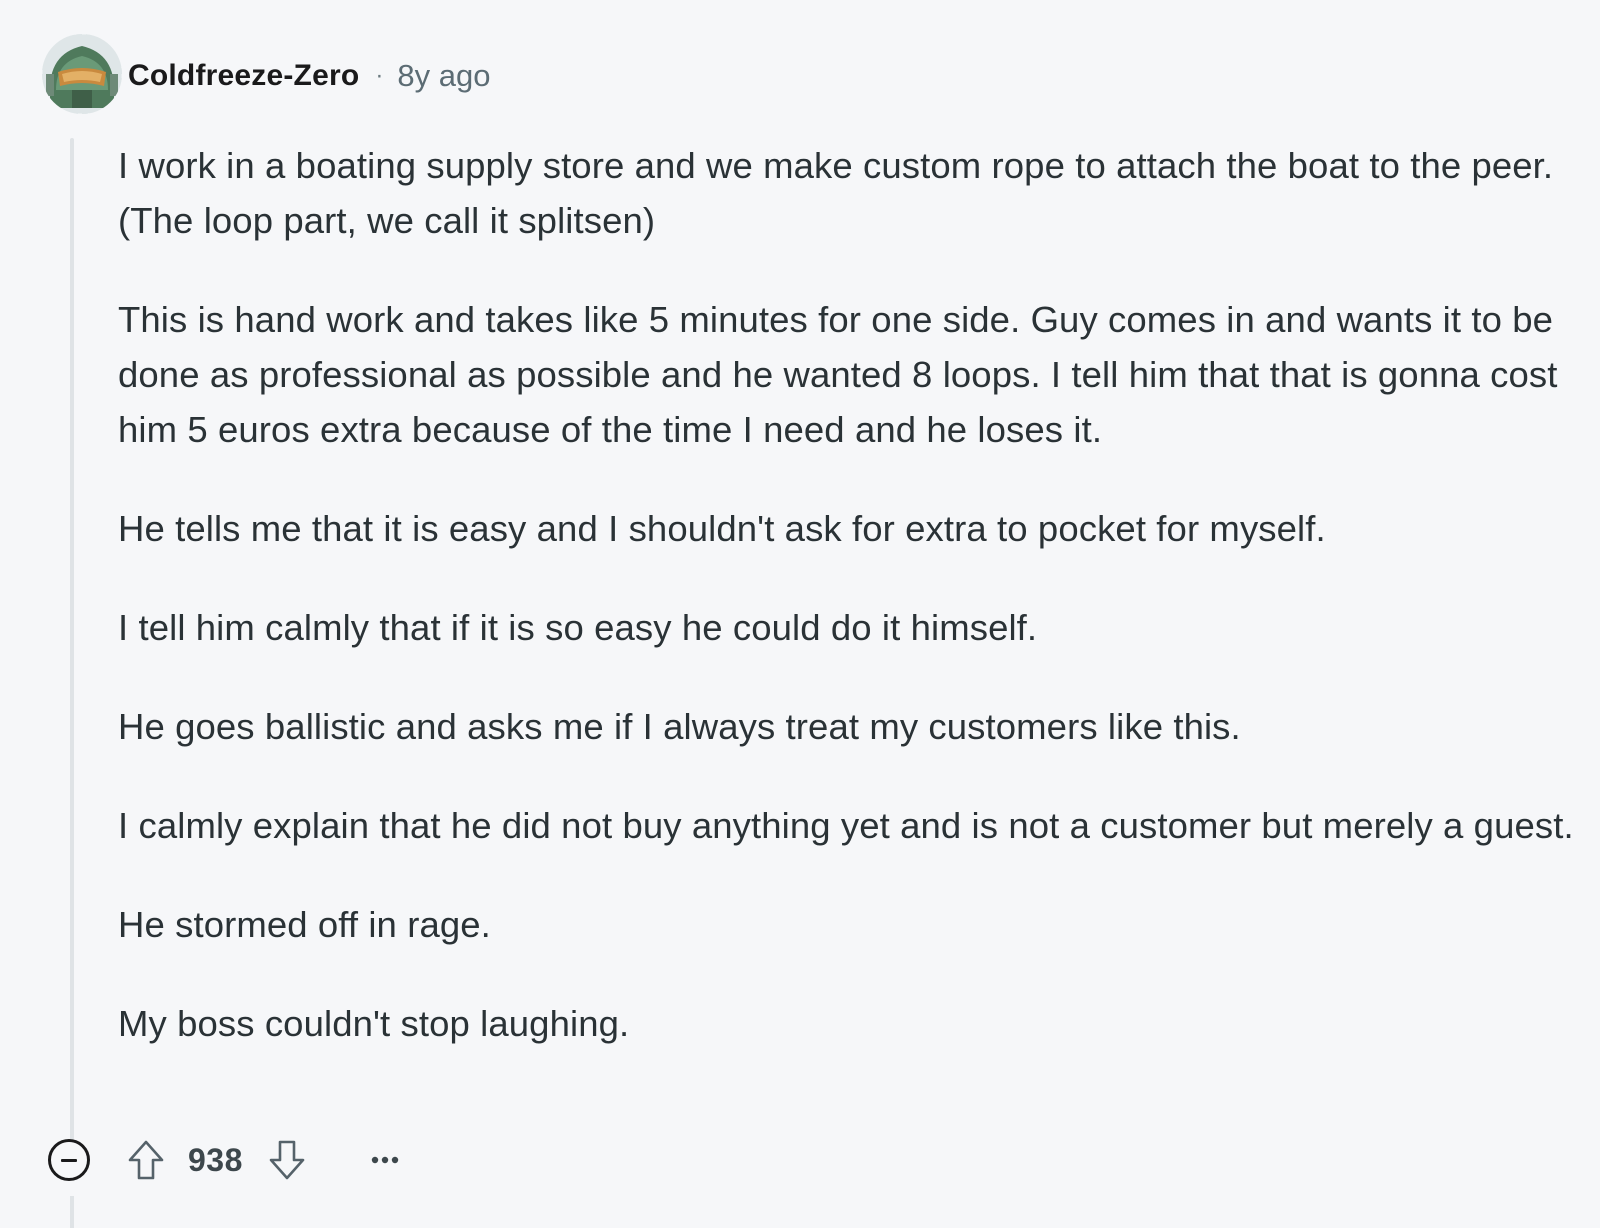  I want to click on collapse-minus-icon, so click(69, 1160).